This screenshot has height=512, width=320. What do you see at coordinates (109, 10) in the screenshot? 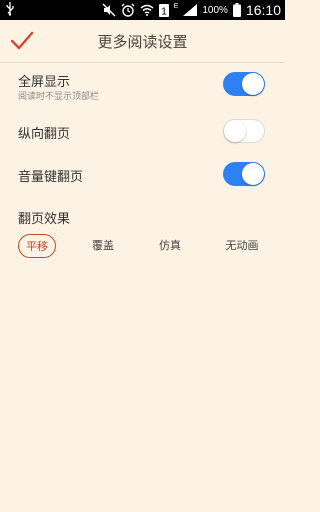
I see `mute-icon` at bounding box center [109, 10].